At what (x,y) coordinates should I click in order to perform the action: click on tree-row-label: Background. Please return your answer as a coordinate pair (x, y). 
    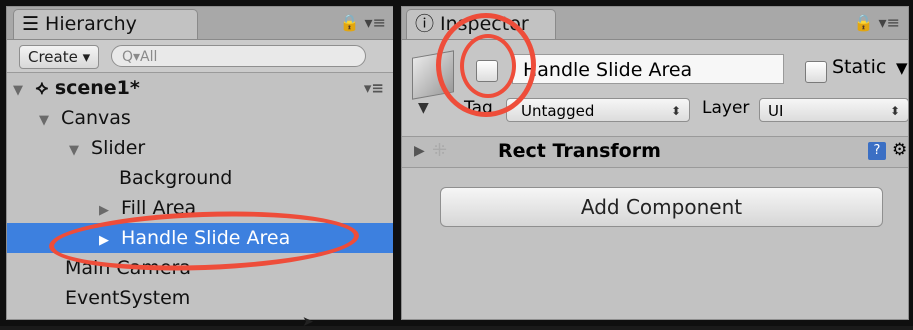
    Looking at the image, I should click on (176, 178).